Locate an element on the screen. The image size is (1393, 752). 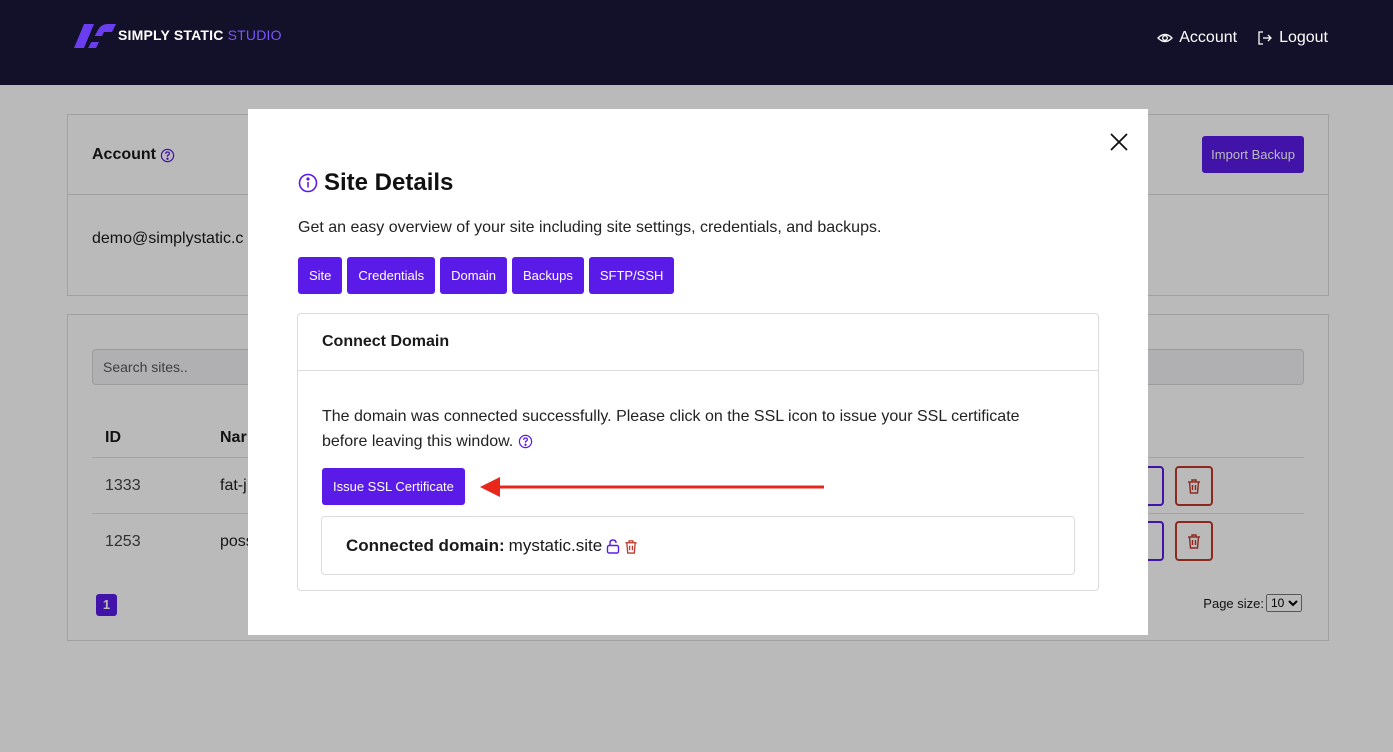
nav-account-label: Account is located at coordinates (1208, 37).